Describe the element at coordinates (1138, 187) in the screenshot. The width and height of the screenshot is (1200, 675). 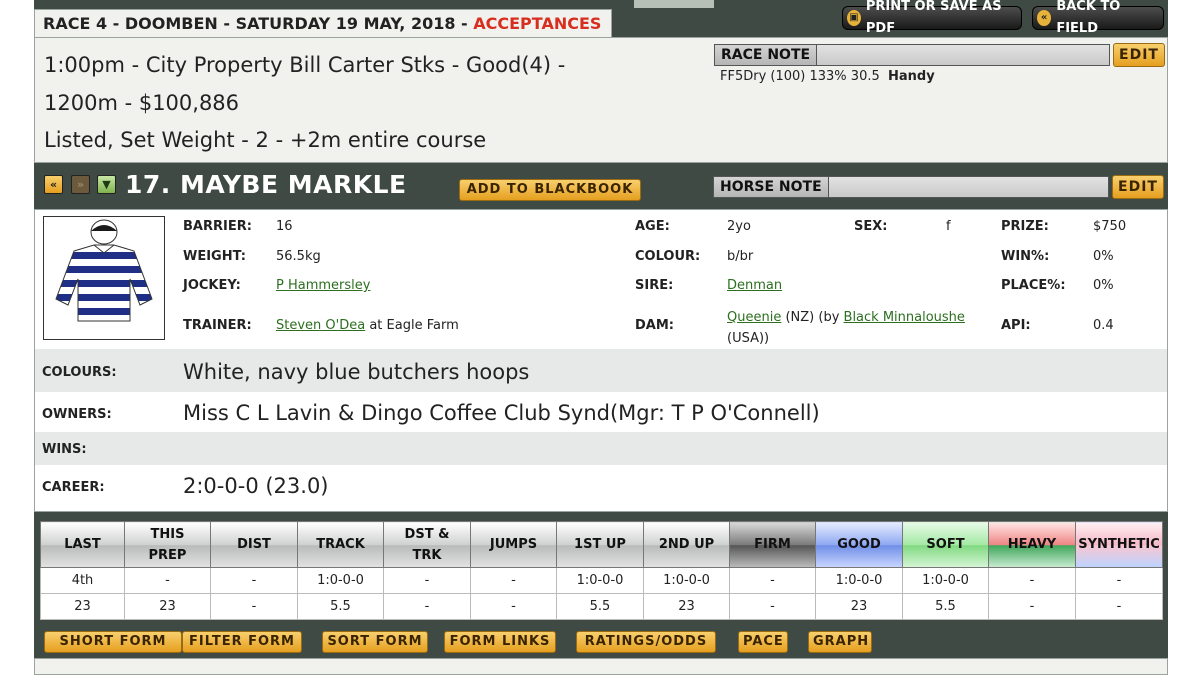
I see `horse-note-edit-button: EDIT` at that location.